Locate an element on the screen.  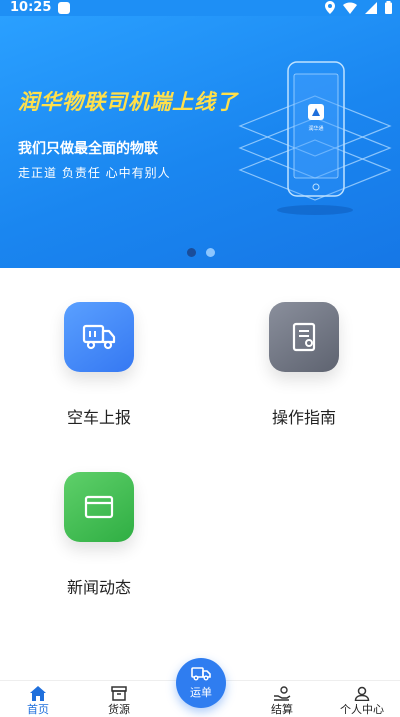
folder-icon is located at coordinates (99, 507).